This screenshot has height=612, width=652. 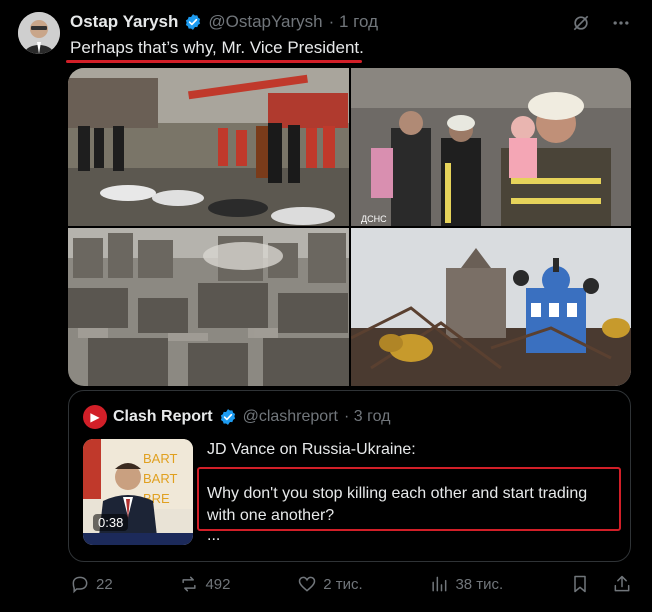 What do you see at coordinates (601, 23) in the screenshot?
I see `header-actions` at bounding box center [601, 23].